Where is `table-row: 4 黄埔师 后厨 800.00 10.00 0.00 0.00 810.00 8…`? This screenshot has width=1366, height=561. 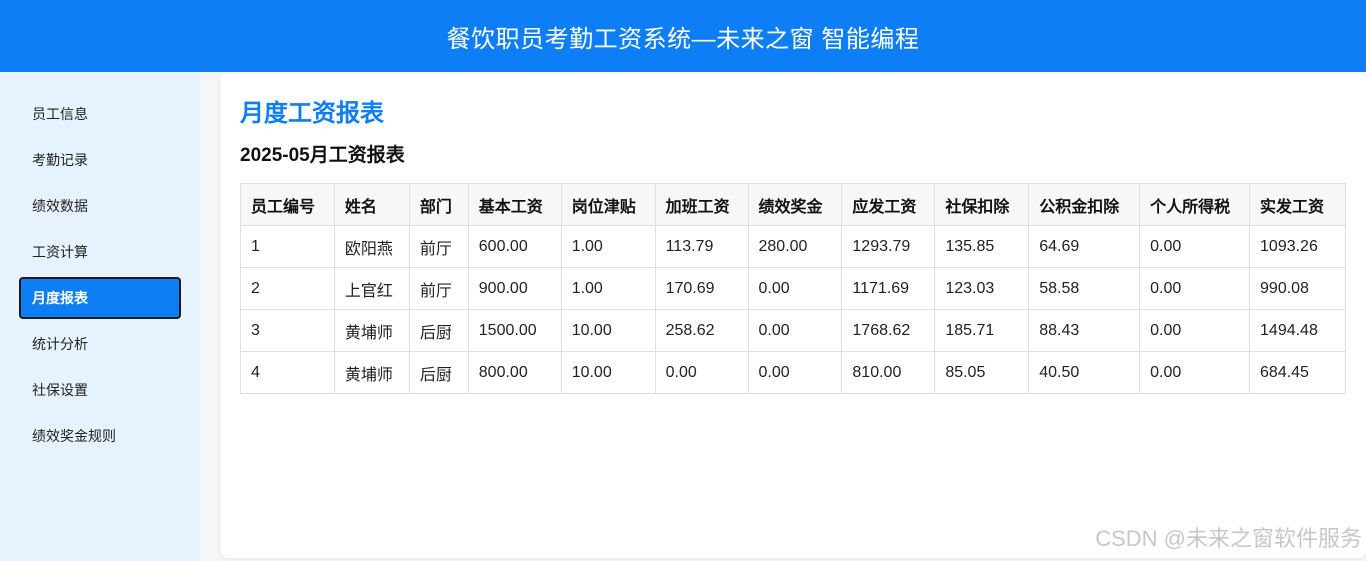
table-row: 4 黄埔师 后厨 800.00 10.00 0.00 0.00 810.00 8… is located at coordinates (793, 372).